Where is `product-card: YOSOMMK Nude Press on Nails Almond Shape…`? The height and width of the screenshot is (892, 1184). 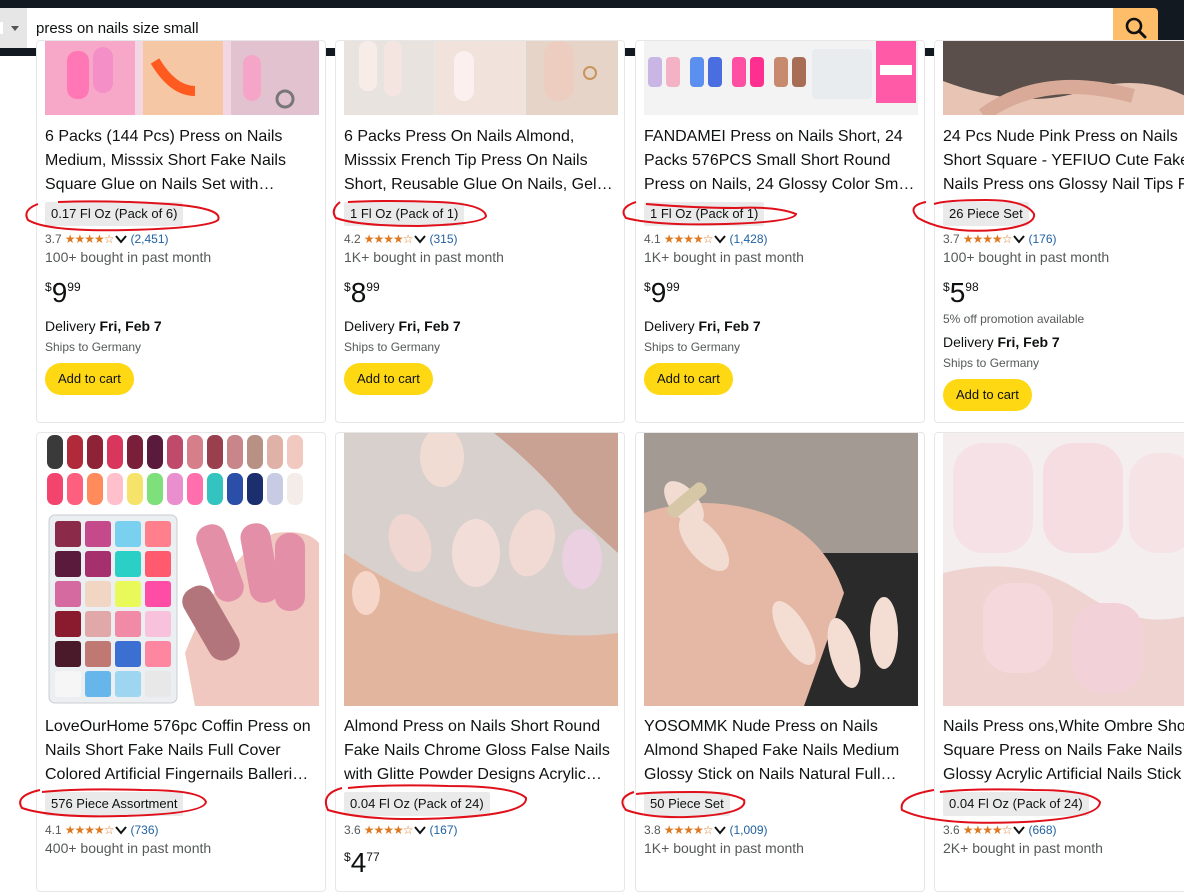
product-card: YOSOMMK Nude Press on Nails Almond Shape… is located at coordinates (780, 662).